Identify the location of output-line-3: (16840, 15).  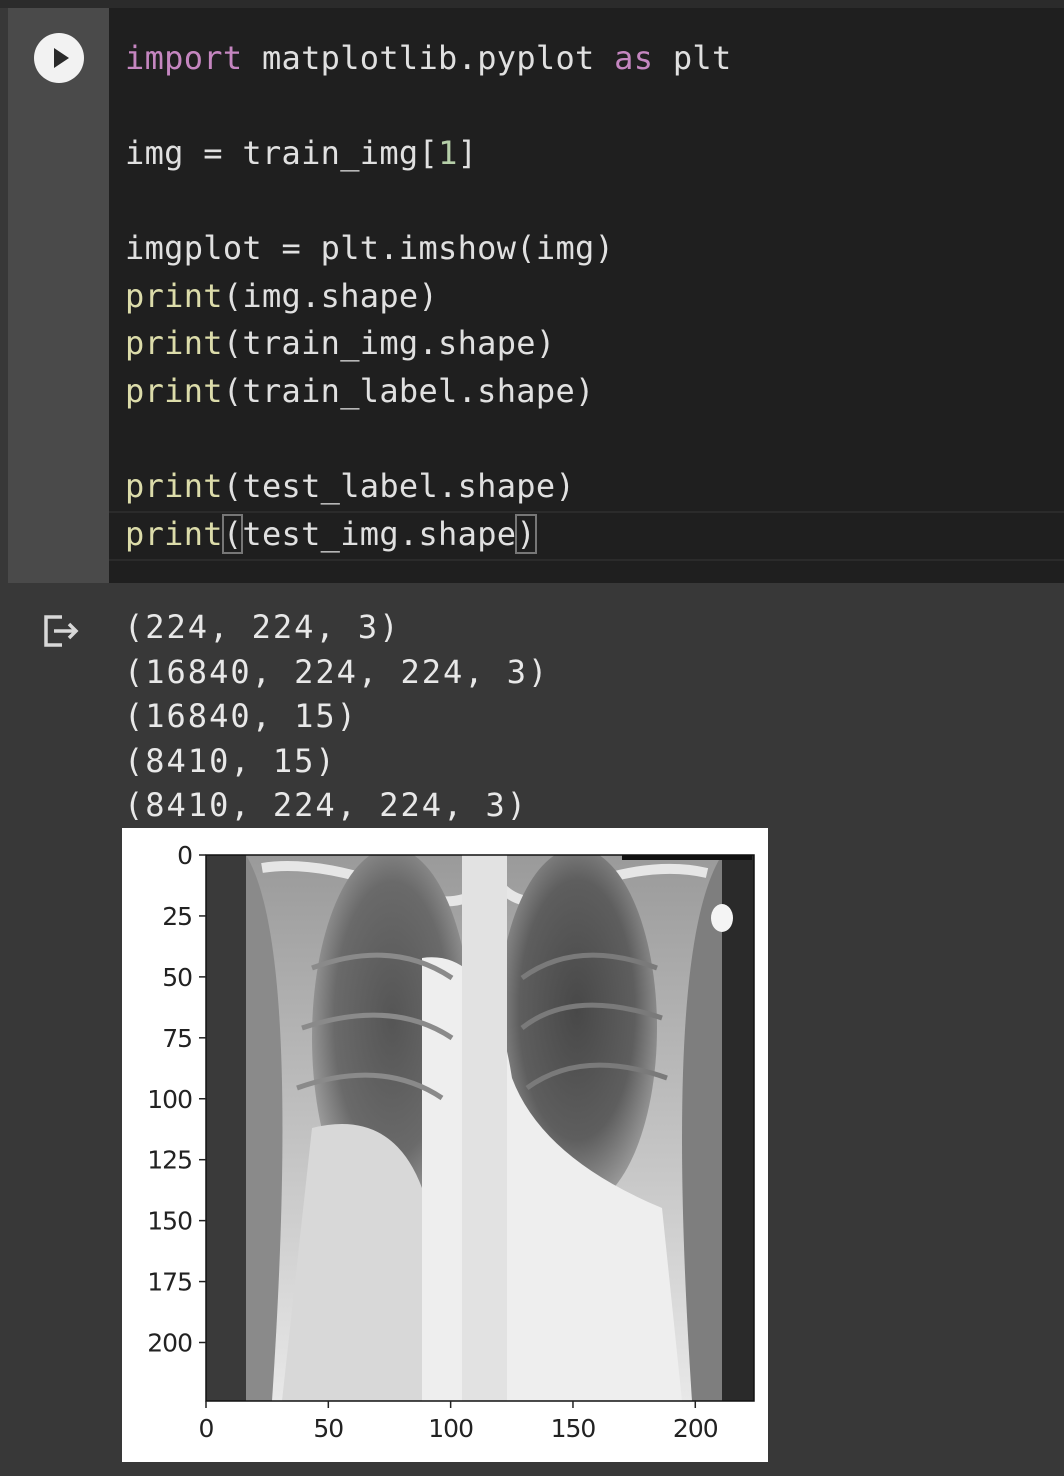
(241, 716).